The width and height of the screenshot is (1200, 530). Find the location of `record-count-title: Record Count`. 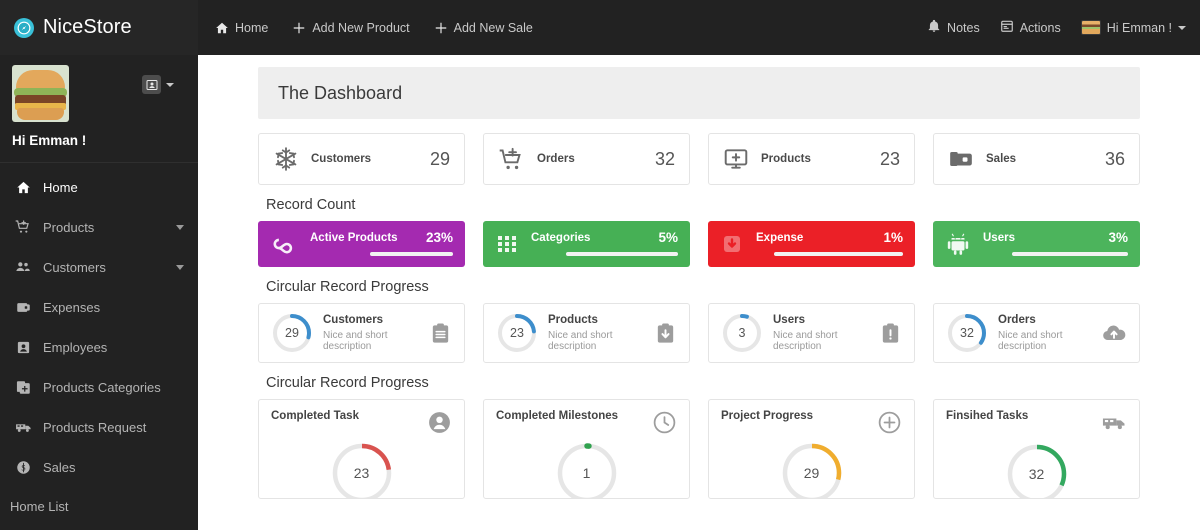

record-count-title: Record Count is located at coordinates (311, 205).